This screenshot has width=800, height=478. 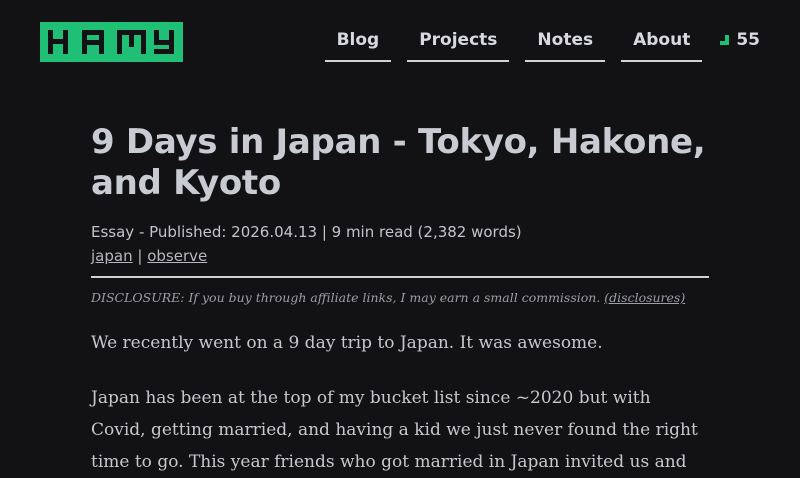 I want to click on tag-list: japan | observe, so click(x=400, y=256).